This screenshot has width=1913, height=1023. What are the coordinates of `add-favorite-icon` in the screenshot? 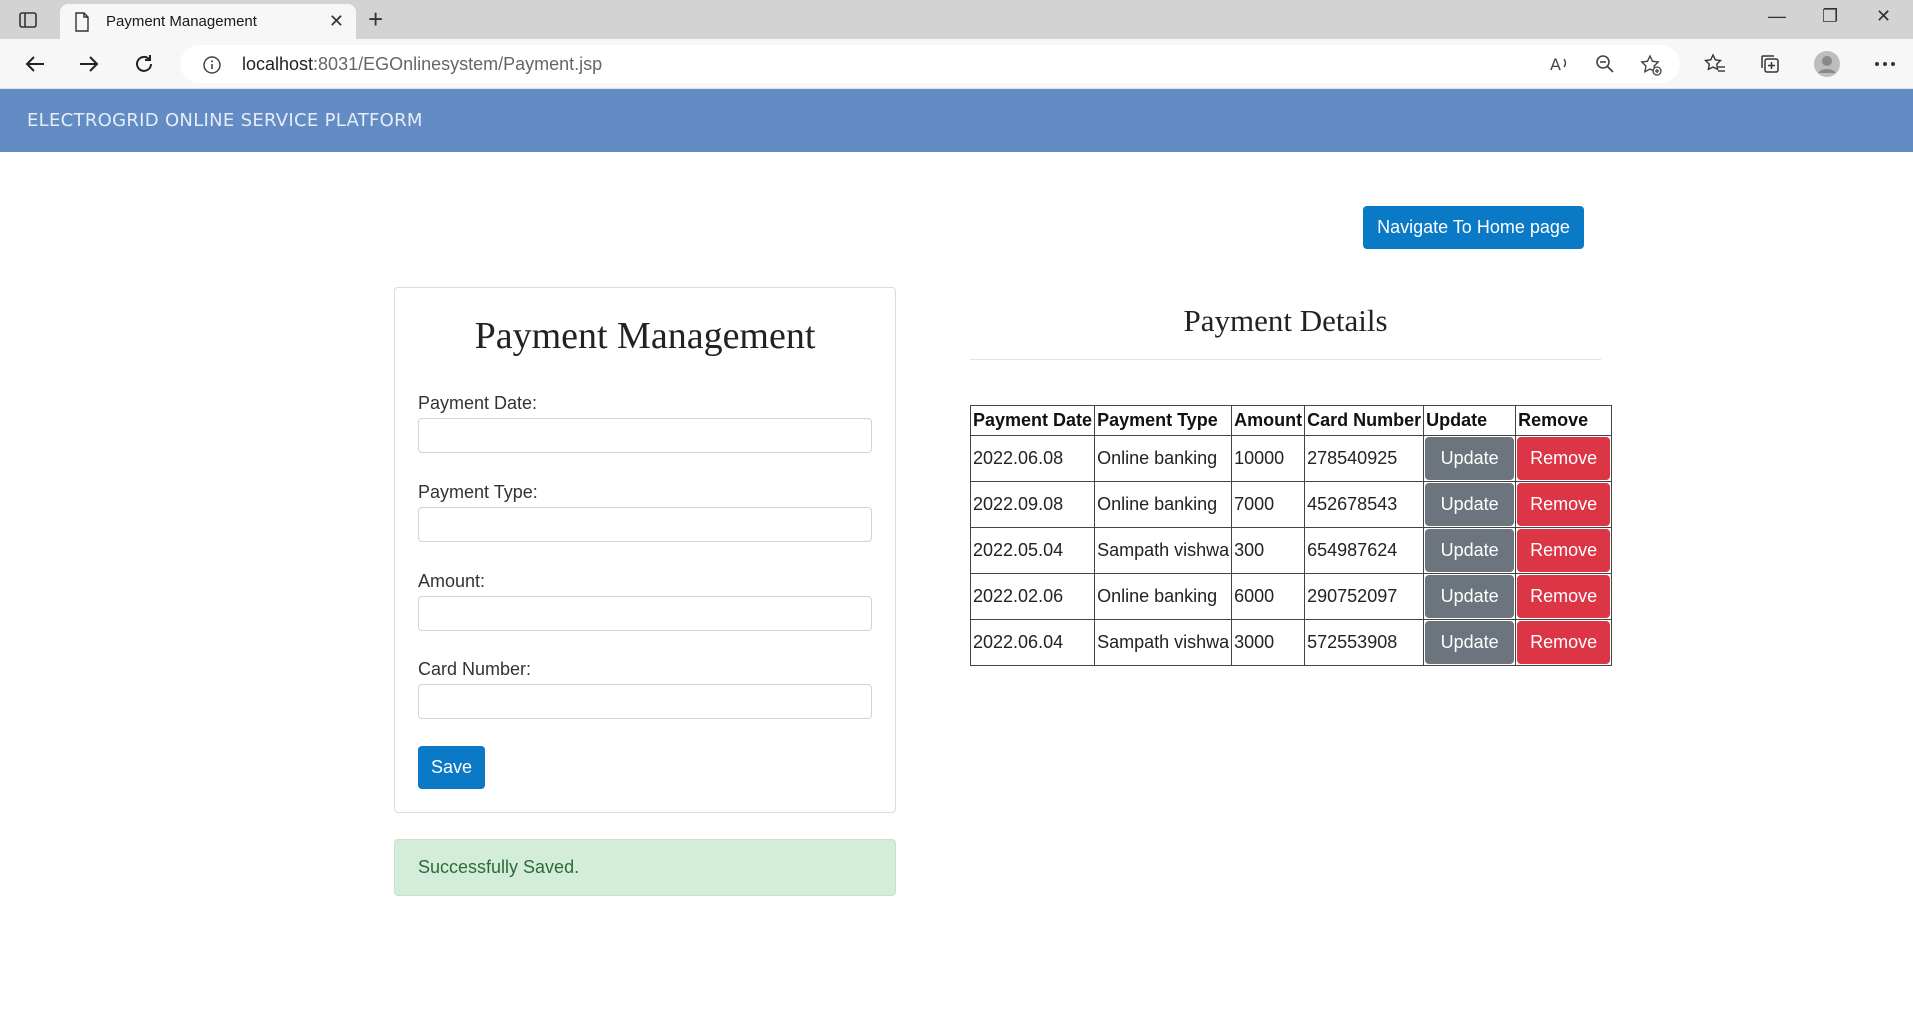 It's located at (1651, 67).